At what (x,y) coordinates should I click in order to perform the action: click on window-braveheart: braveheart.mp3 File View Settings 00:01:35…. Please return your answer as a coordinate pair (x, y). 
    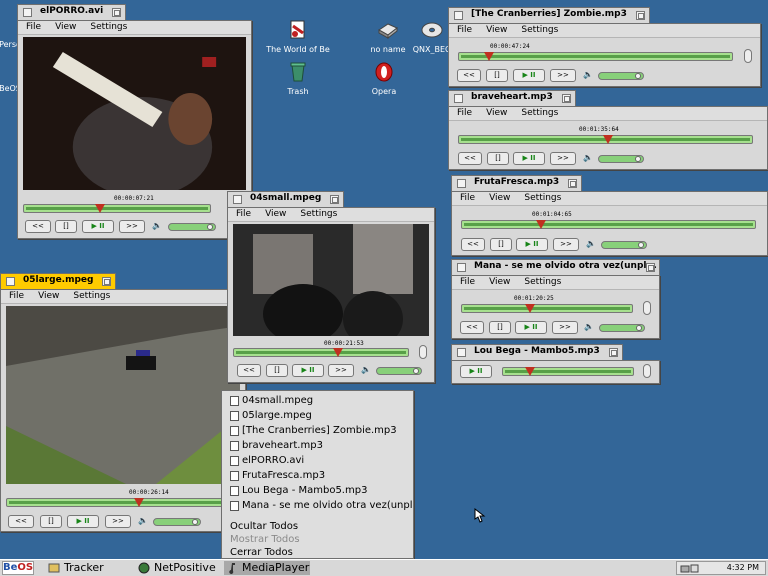
    Looking at the image, I should click on (608, 130).